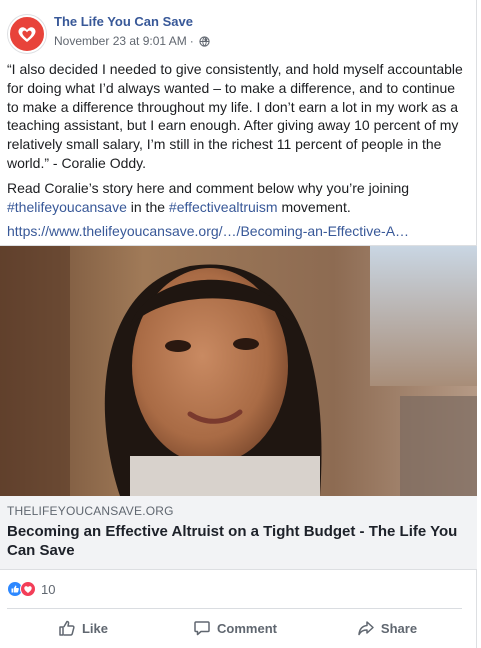 This screenshot has height=648, width=481. What do you see at coordinates (94, 628) in the screenshot?
I see `like-label: Like` at bounding box center [94, 628].